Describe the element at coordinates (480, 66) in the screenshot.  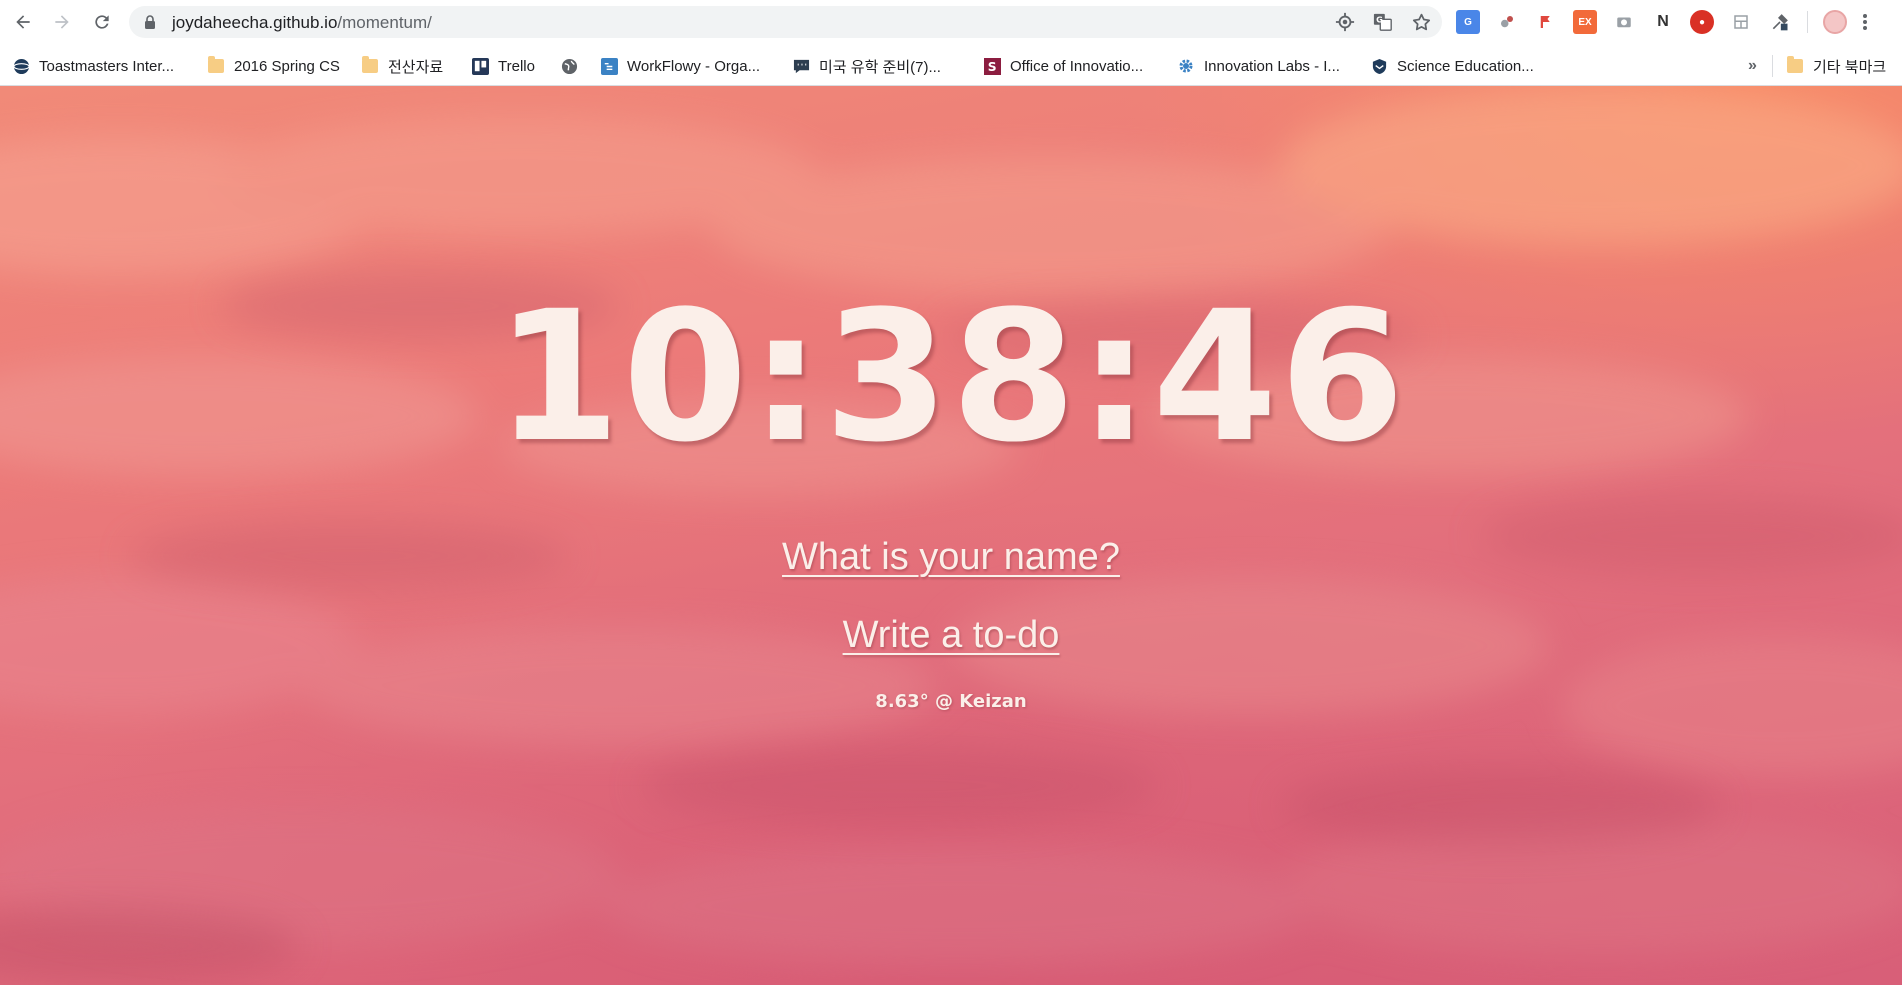
I see `trello-icon` at that location.